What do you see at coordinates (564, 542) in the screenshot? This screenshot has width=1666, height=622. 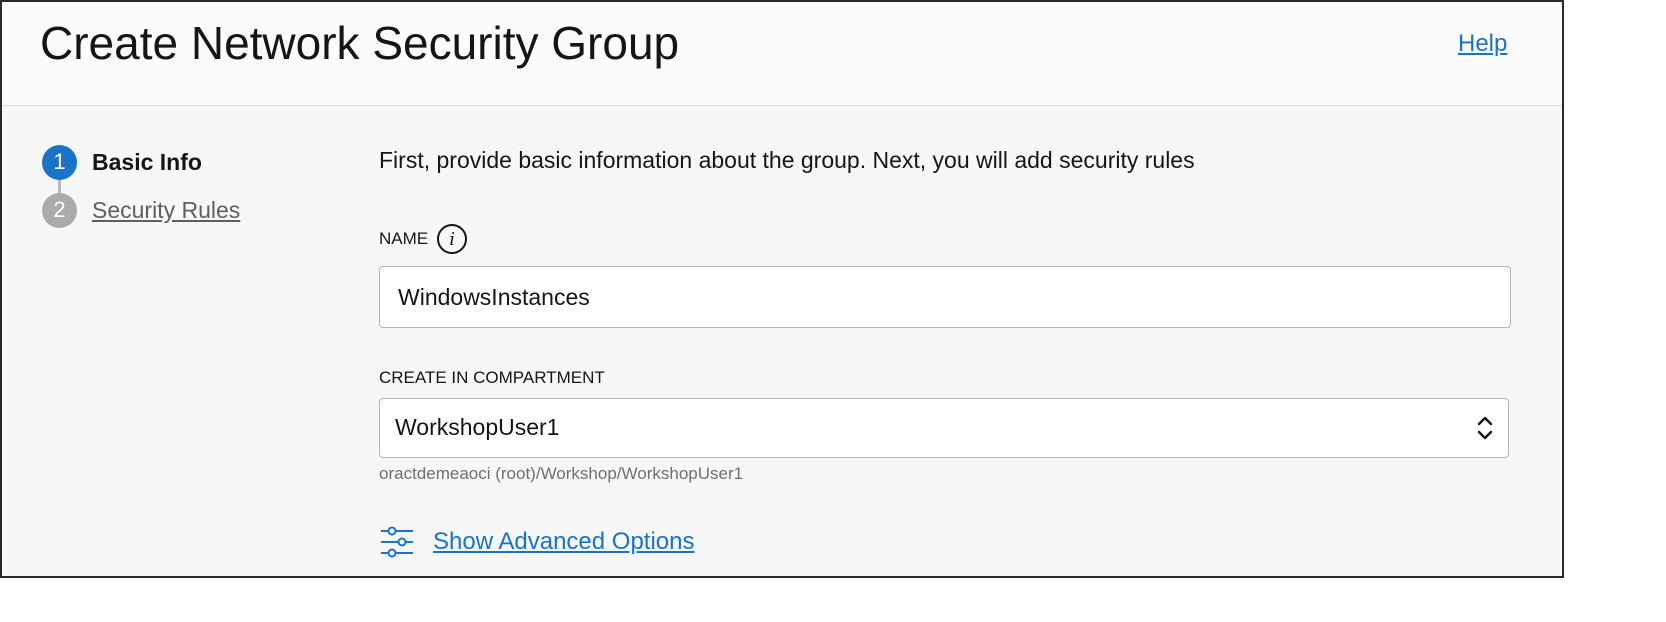 I see `show-advanced-options-link: Show Advanced Options` at bounding box center [564, 542].